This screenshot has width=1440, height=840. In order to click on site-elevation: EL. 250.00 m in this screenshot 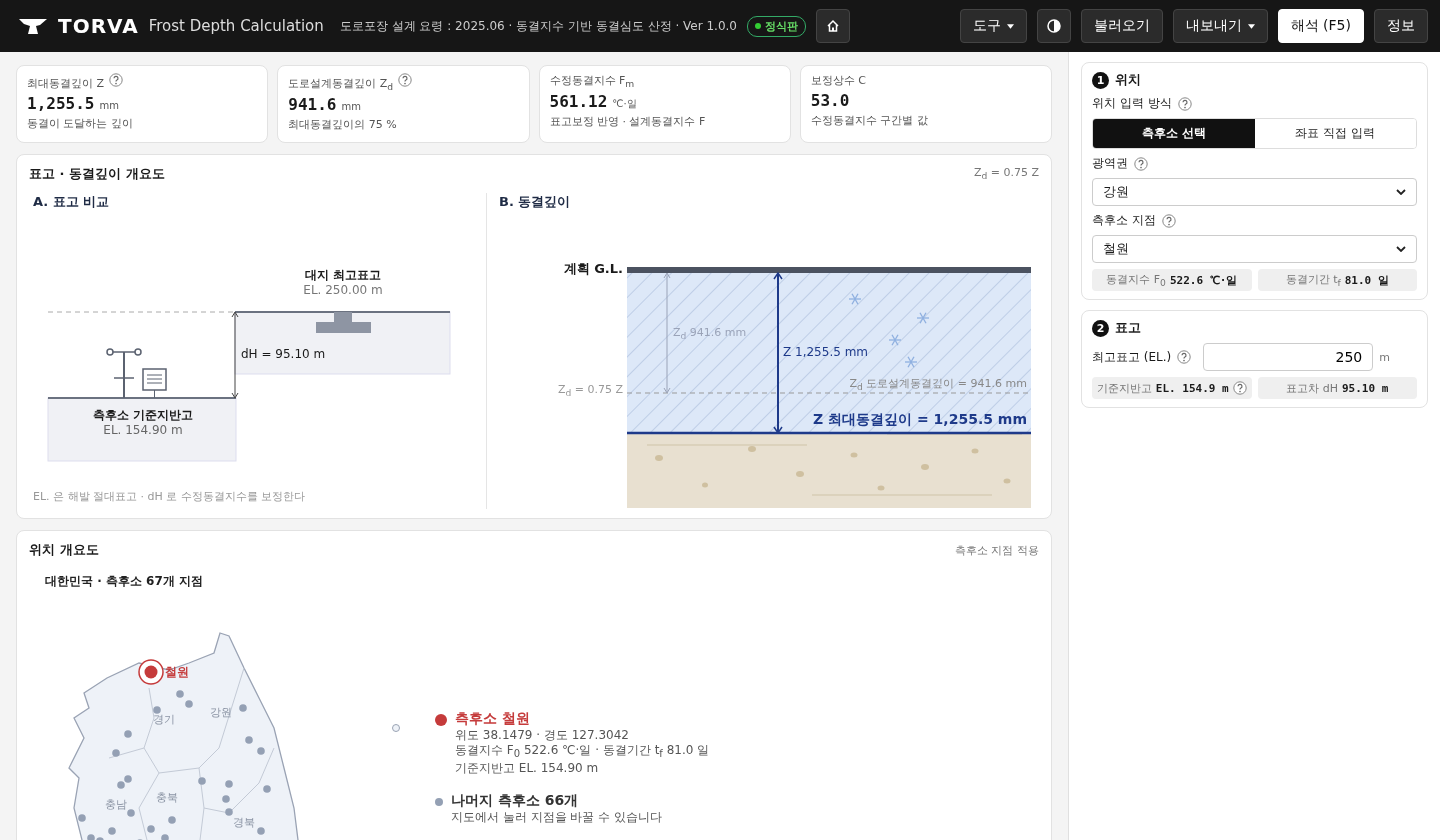, I will do `click(343, 290)`.